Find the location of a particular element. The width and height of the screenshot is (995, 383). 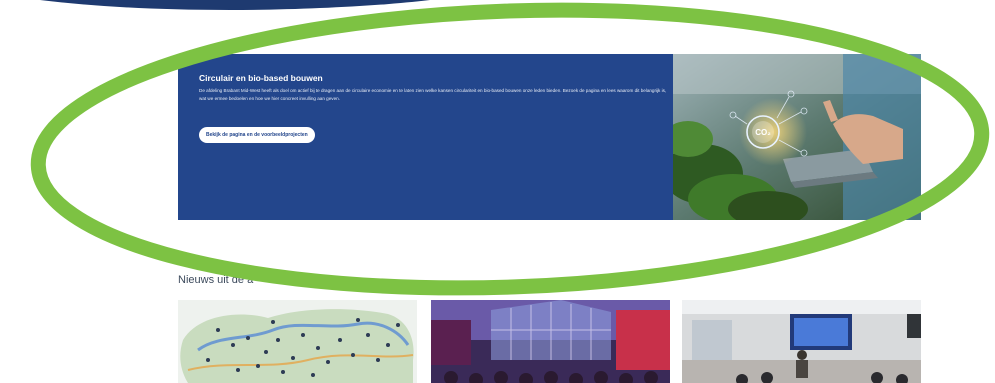

news-section-title: Nieuws uit de a is located at coordinates (216, 280).